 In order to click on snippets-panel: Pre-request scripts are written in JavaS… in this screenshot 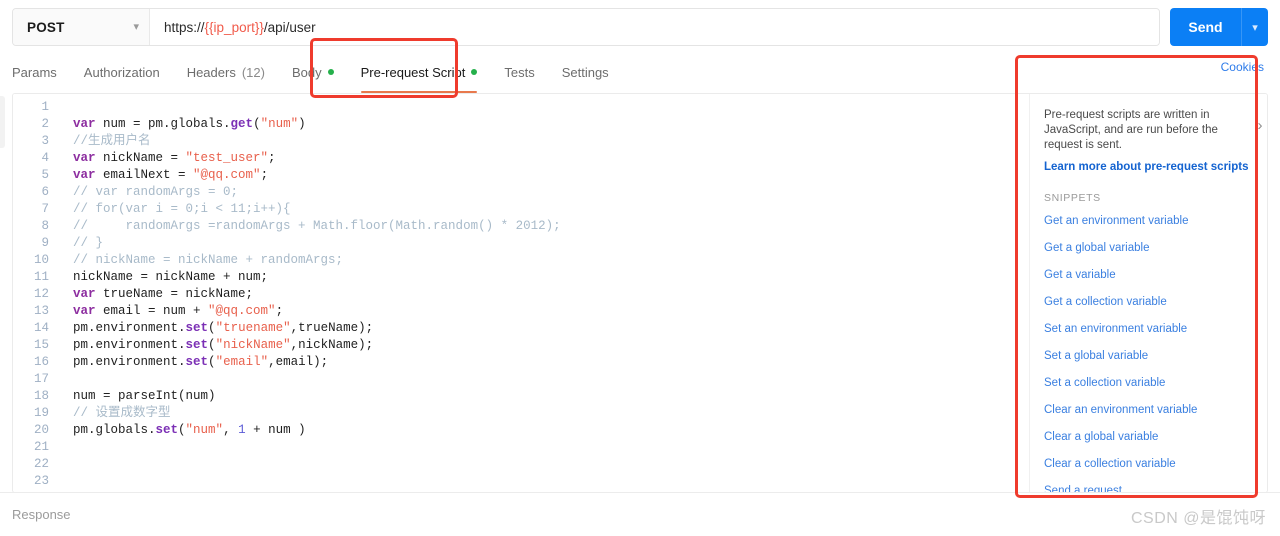, I will do `click(1142, 293)`.